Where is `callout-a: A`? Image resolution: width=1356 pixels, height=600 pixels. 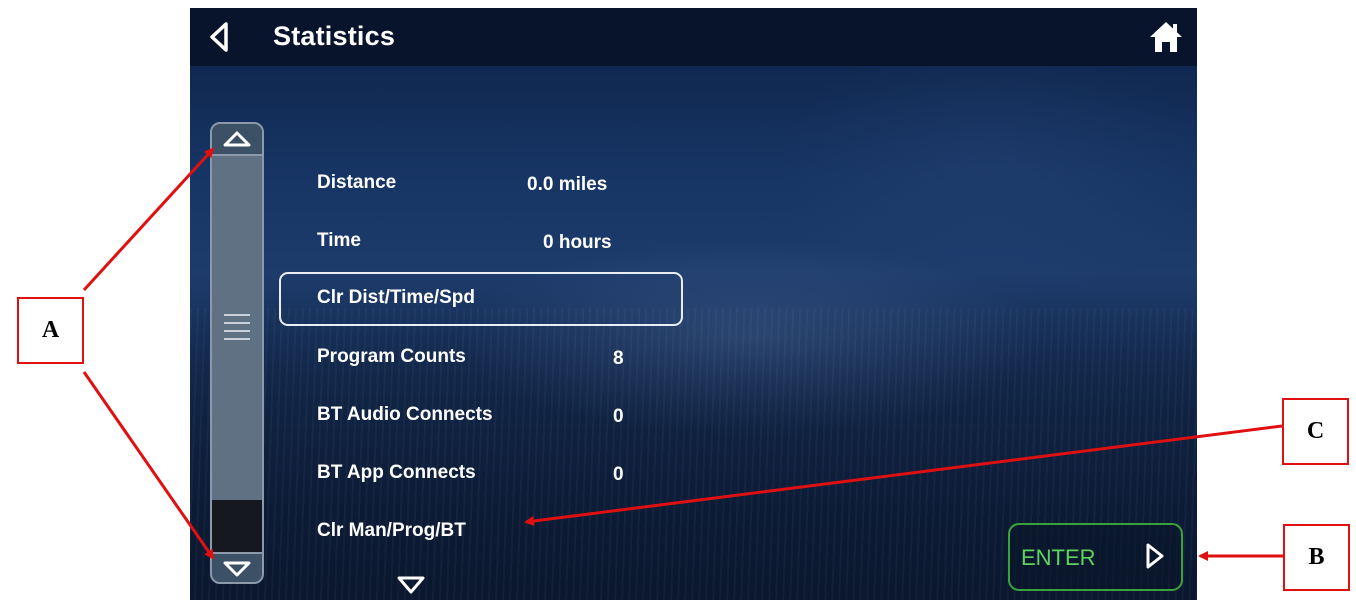
callout-a: A is located at coordinates (50, 330).